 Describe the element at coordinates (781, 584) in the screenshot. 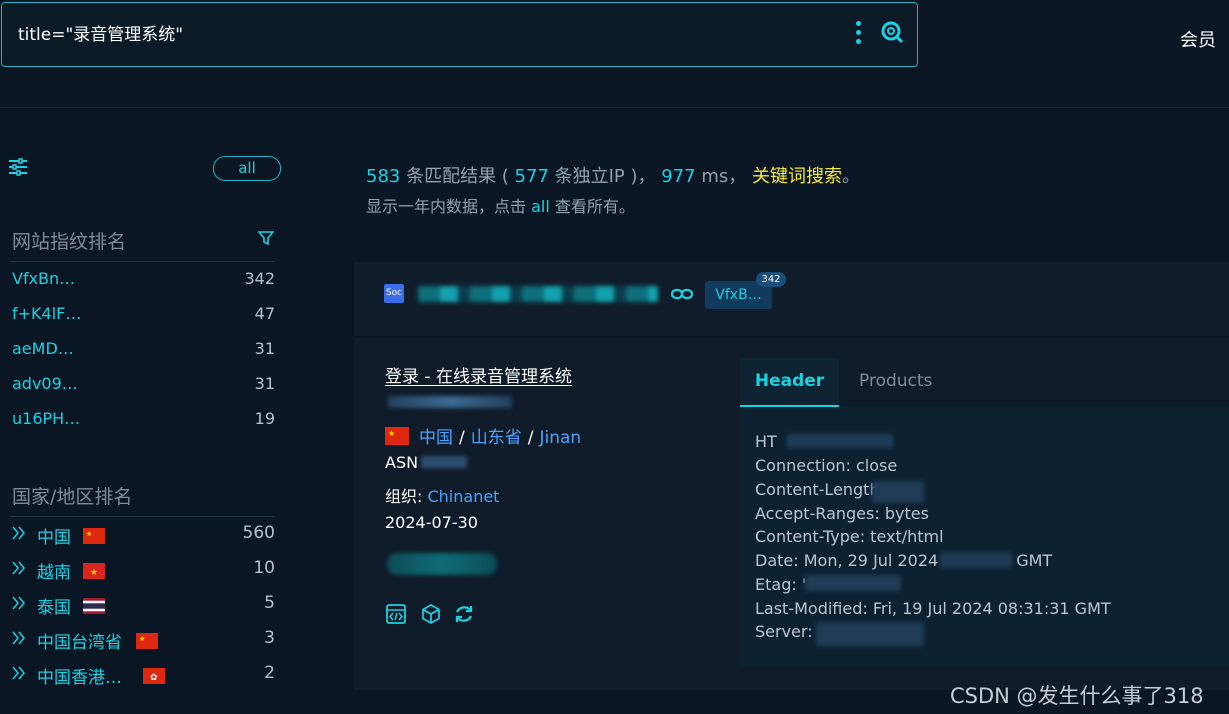

I see `header-line: Etag: '` at that location.